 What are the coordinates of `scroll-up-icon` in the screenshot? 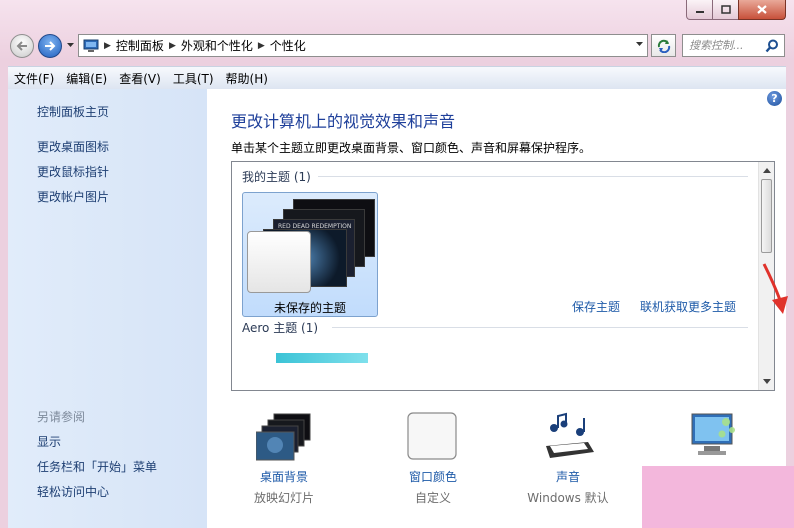 It's located at (767, 170).